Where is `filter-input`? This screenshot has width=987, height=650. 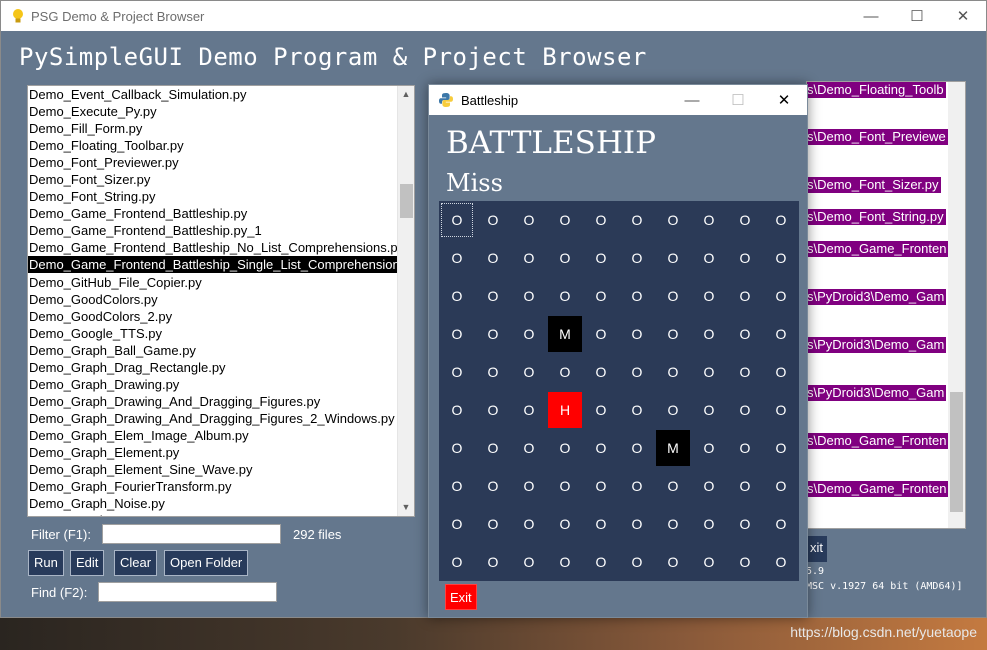 filter-input is located at coordinates (191, 534).